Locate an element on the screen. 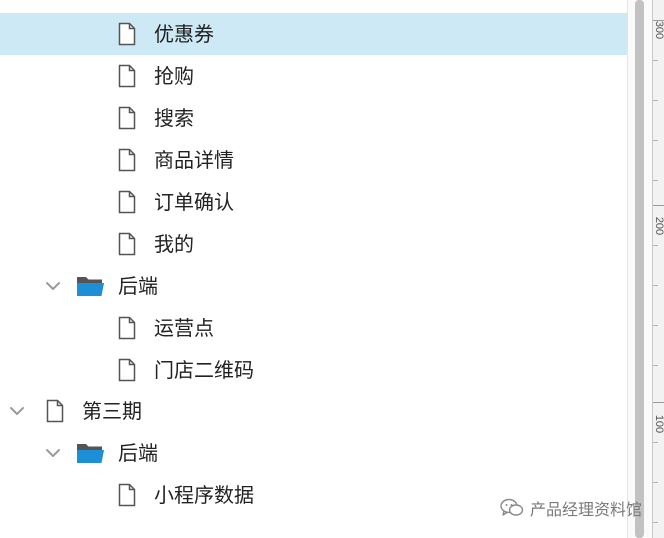  tree-row-search: 搜索 is located at coordinates (313, 118).